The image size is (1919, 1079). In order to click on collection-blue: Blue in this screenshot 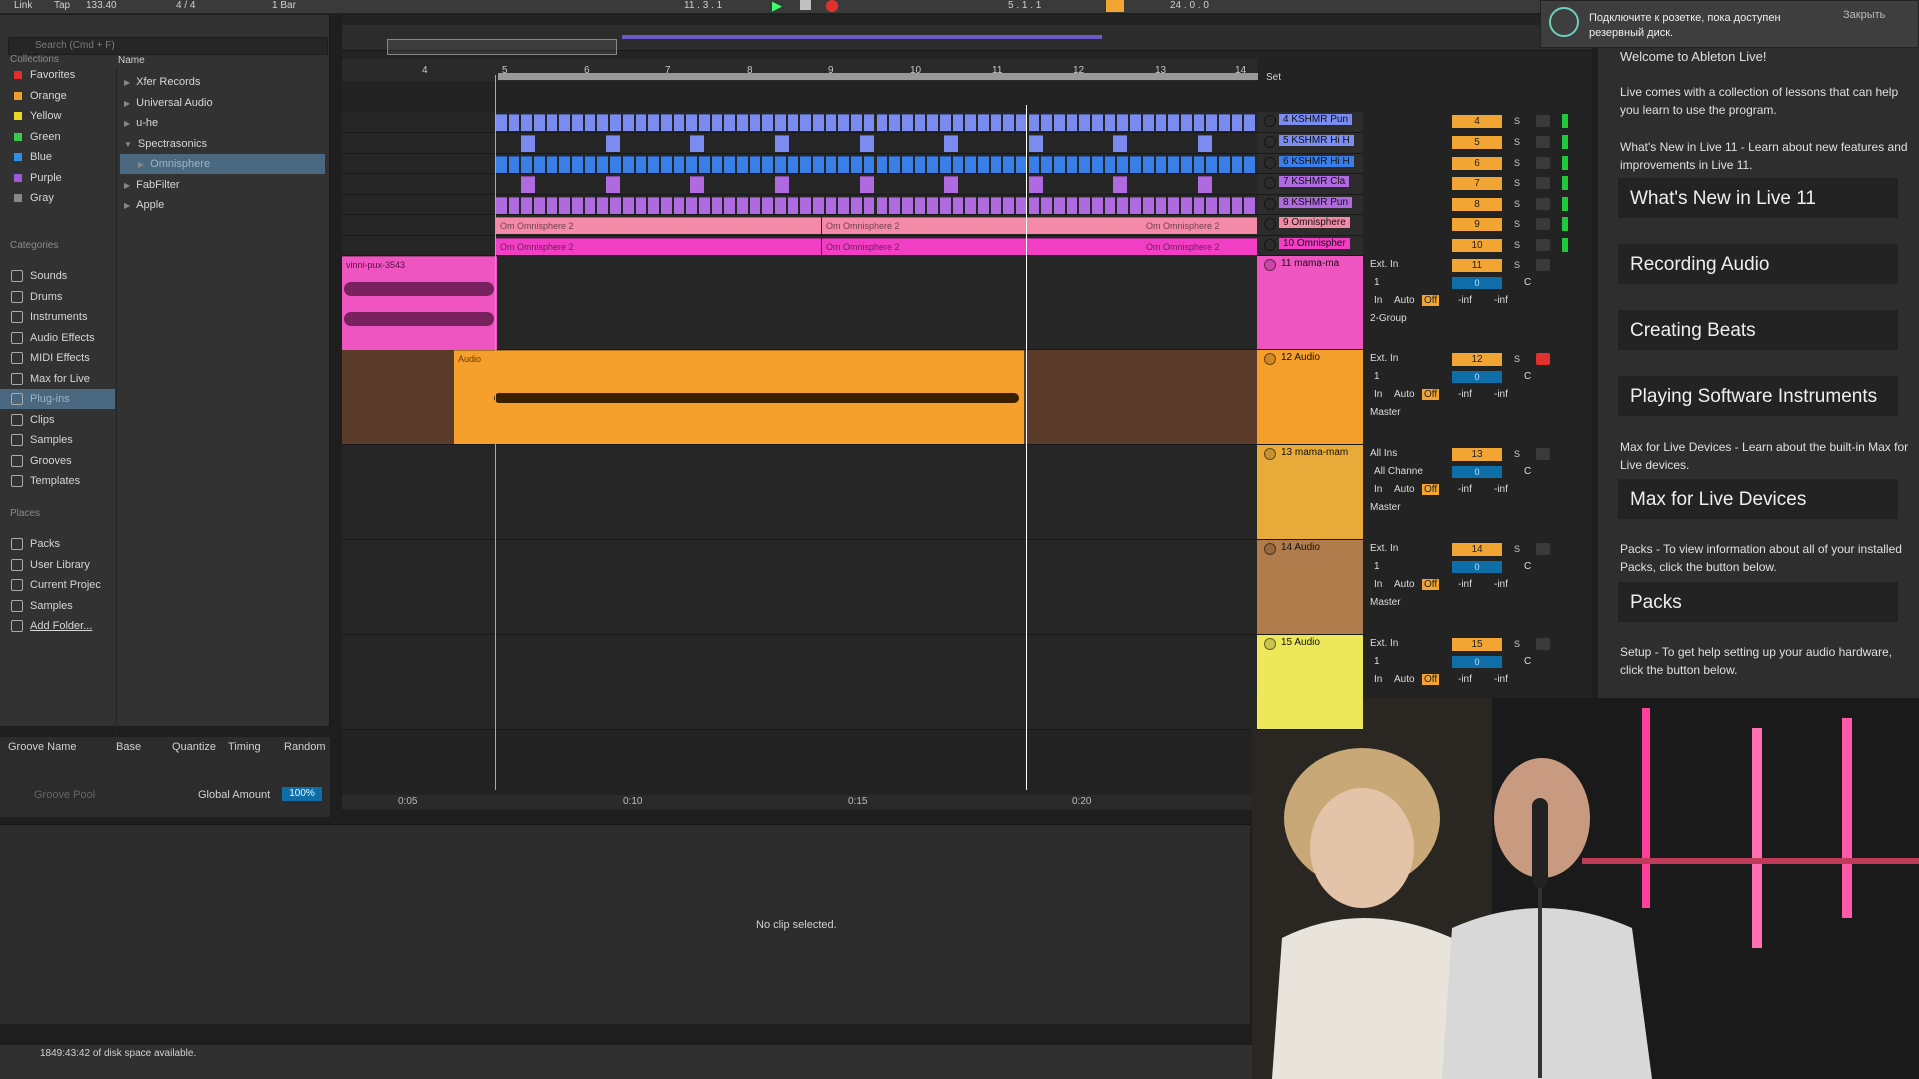, I will do `click(57, 157)`.